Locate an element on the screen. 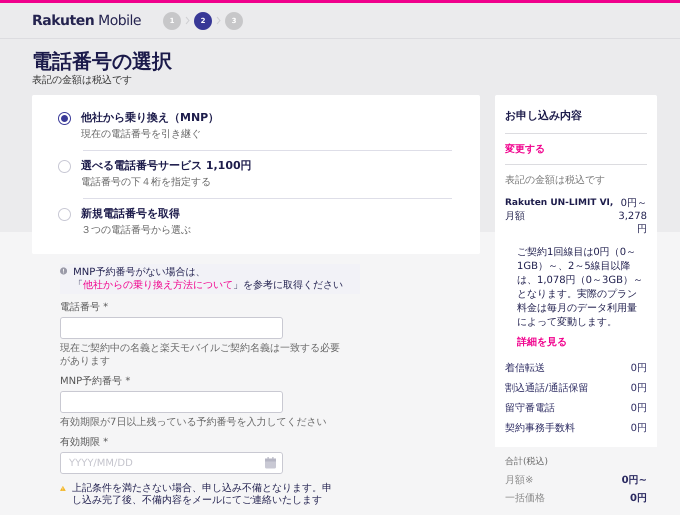 The width and height of the screenshot is (680, 515). summary-title: お申し込み内容 is located at coordinates (576, 119).